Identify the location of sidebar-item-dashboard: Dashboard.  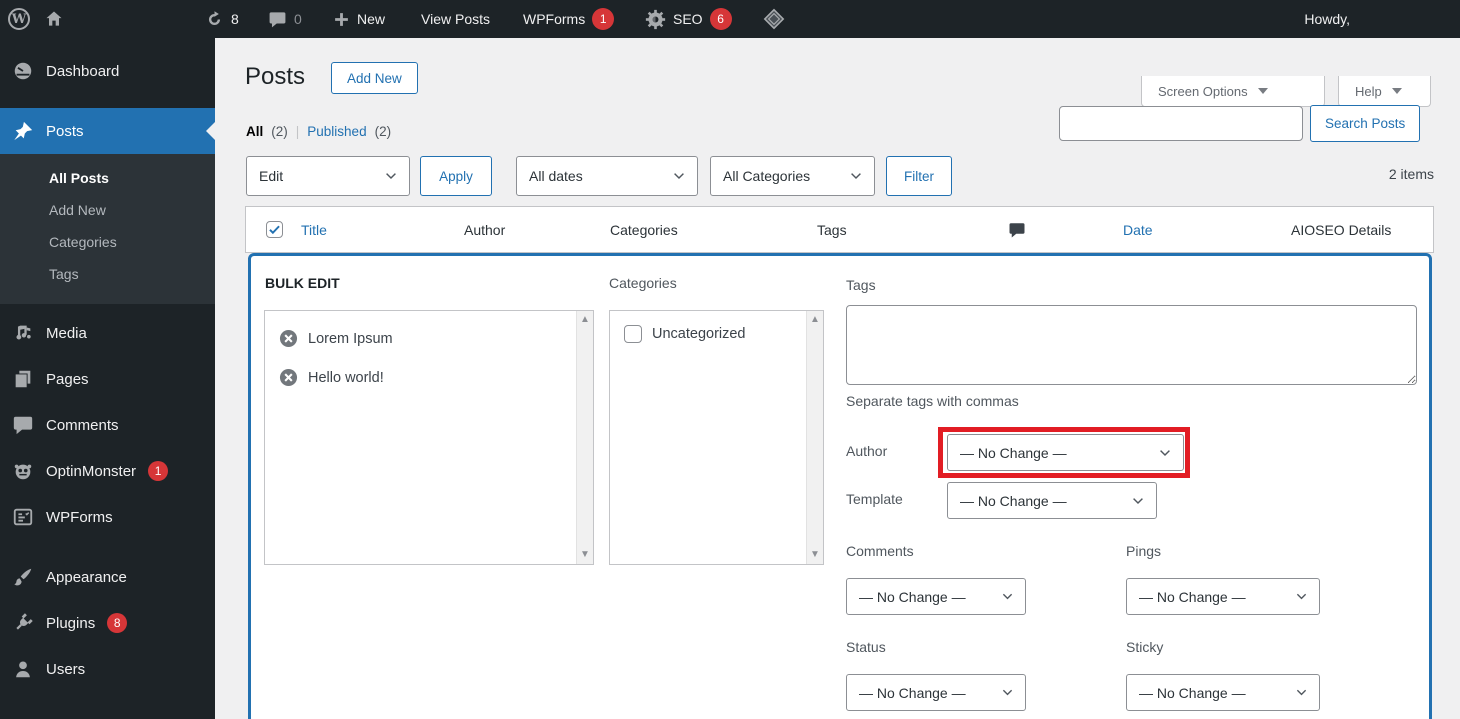
(107, 71).